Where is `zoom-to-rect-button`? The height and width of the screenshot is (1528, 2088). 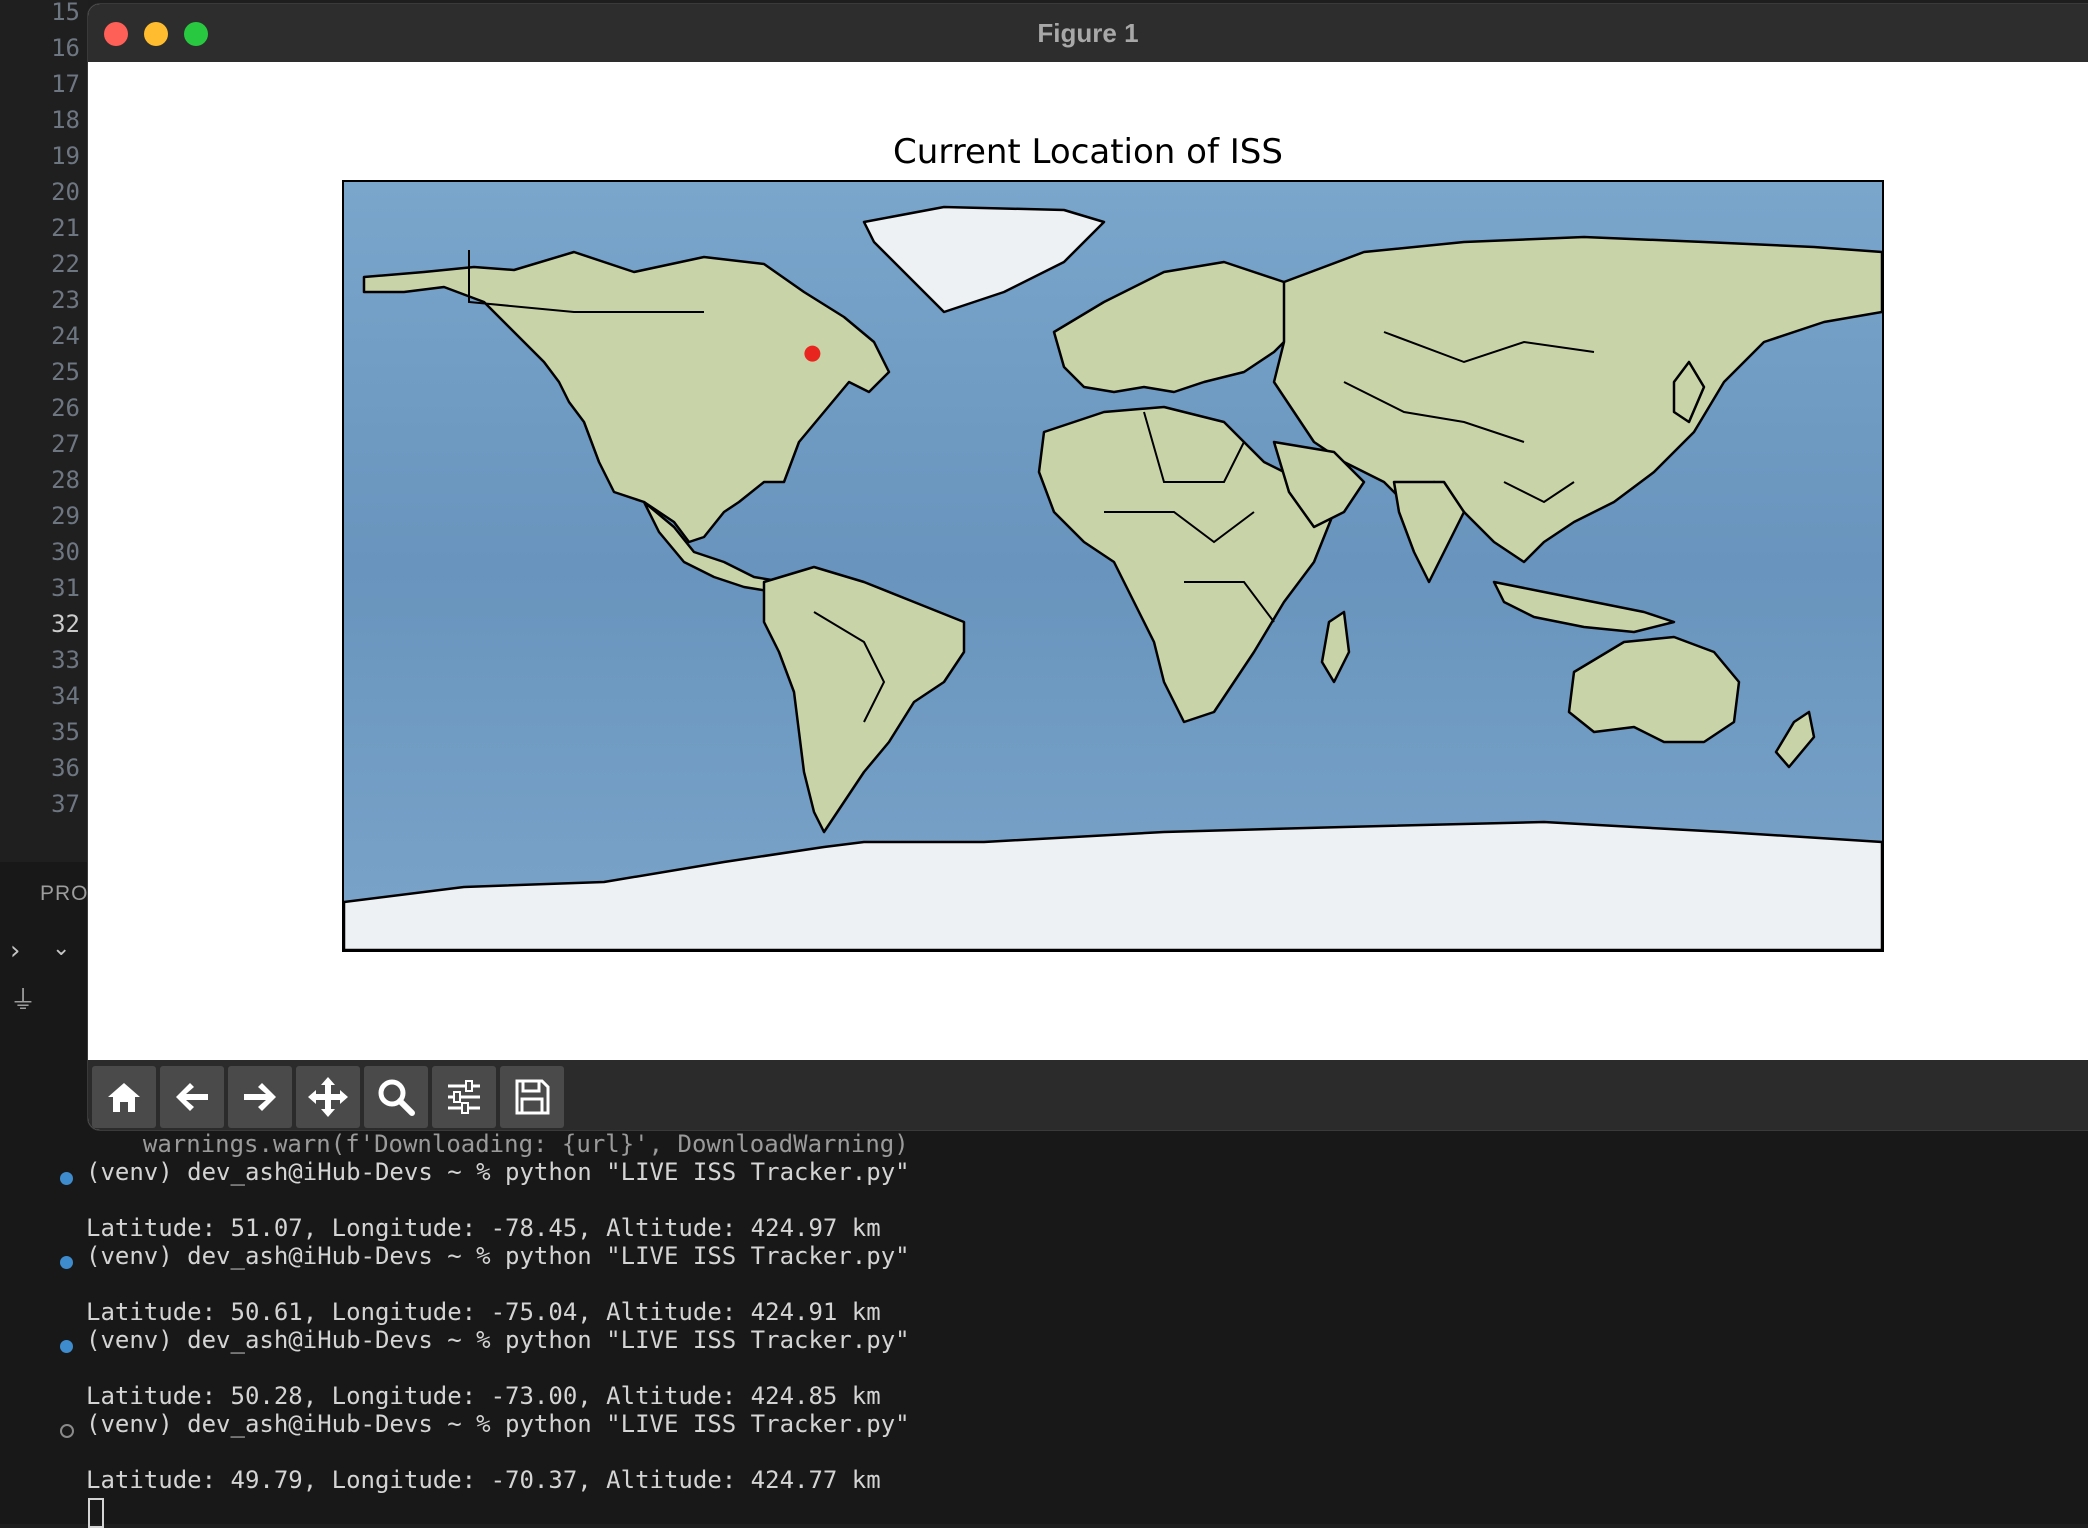
zoom-to-rect-button is located at coordinates (396, 1097).